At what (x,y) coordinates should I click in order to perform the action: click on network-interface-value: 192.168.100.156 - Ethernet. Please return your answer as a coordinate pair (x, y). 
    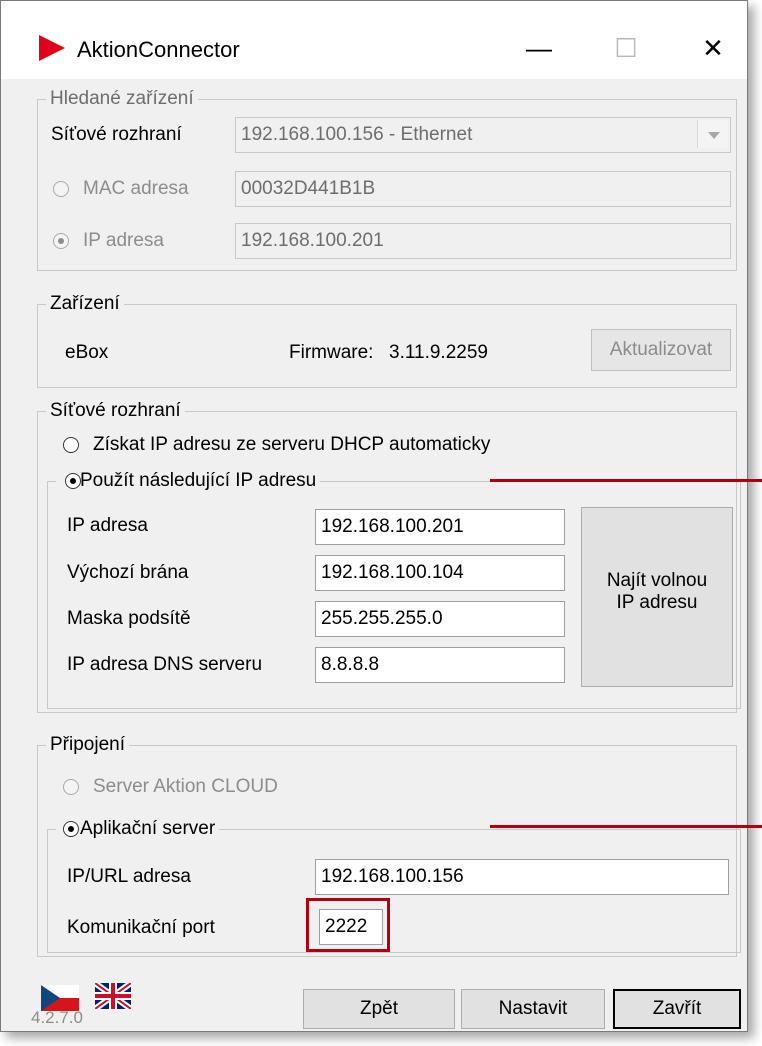
    Looking at the image, I should click on (357, 134).